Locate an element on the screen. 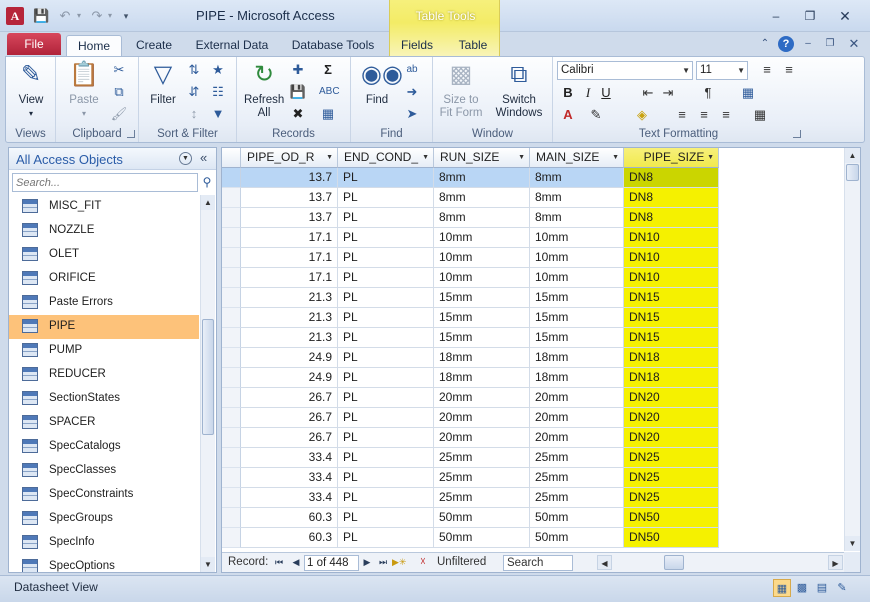  filter-button: ▽ Filter is located at coordinates (163, 83).